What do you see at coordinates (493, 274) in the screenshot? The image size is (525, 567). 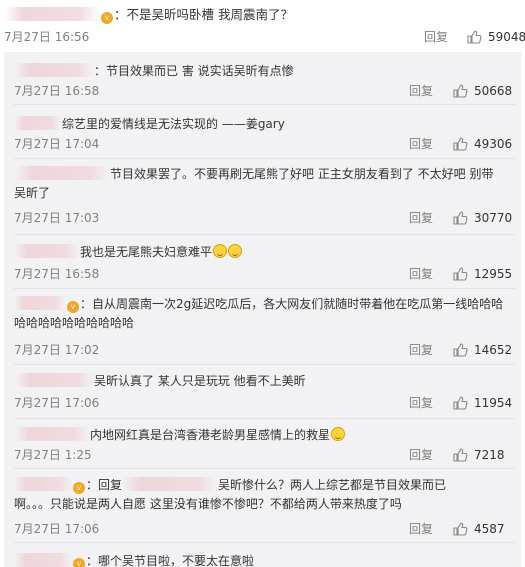 I see `like-count: 12955` at bounding box center [493, 274].